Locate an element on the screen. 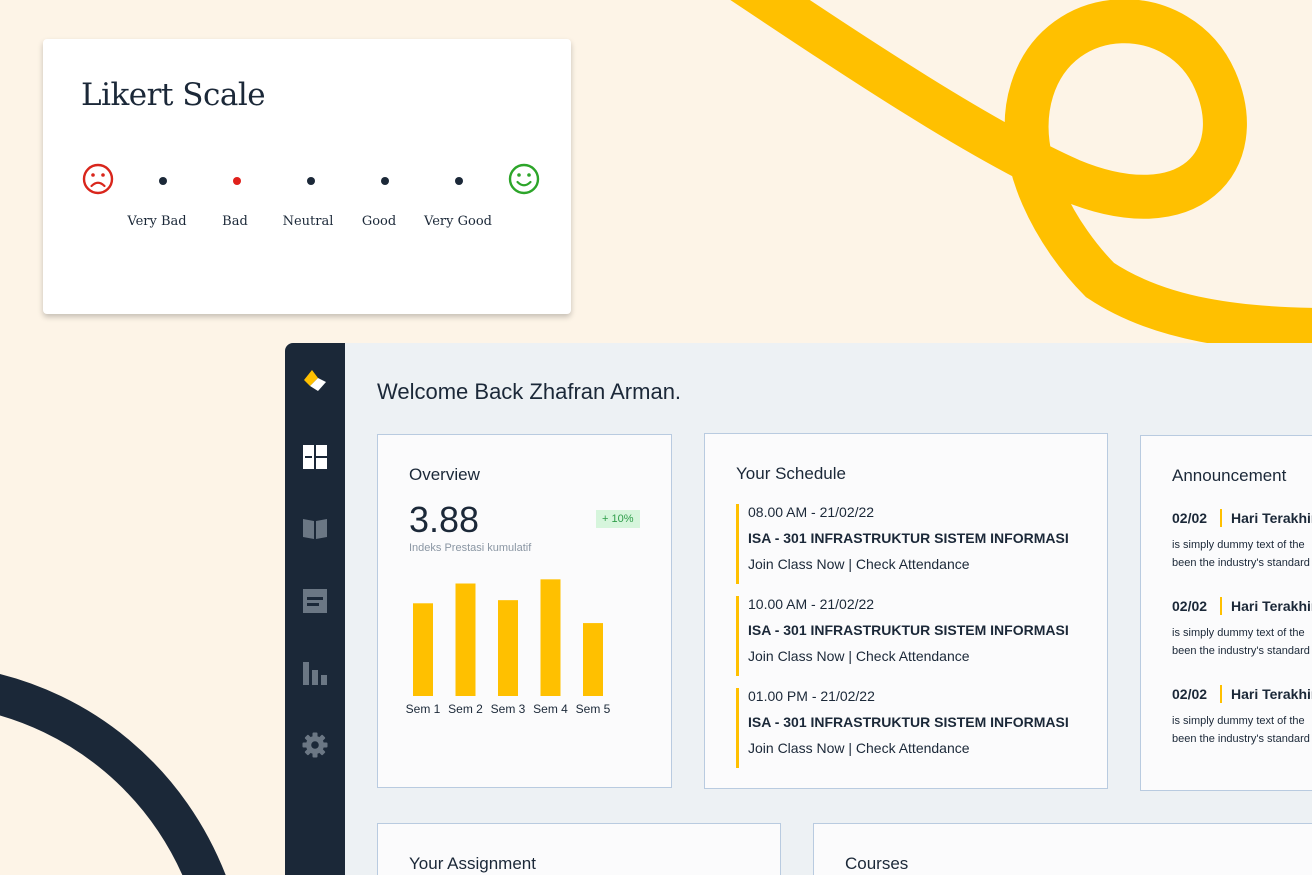 The width and height of the screenshot is (1312, 875). assignment-card: Your Assignment is located at coordinates (579, 849).